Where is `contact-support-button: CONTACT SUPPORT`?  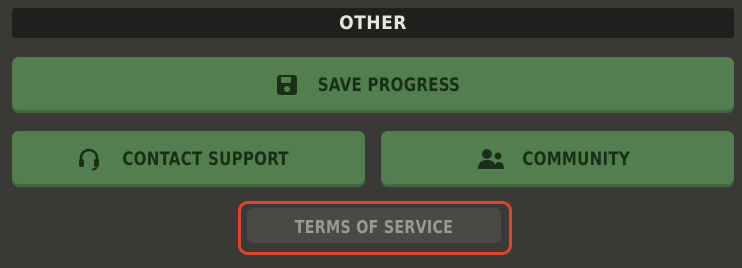 contact-support-button: CONTACT SUPPORT is located at coordinates (188, 159).